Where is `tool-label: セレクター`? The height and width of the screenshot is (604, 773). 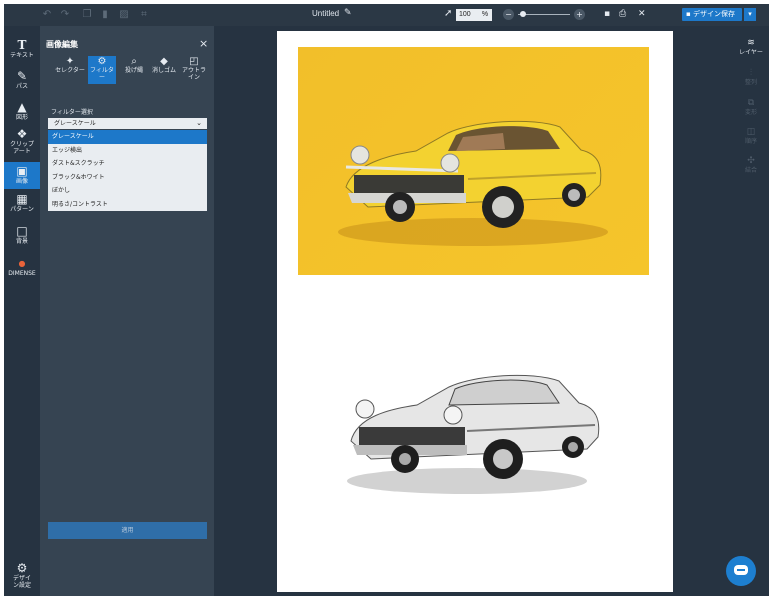
tool-label: セレクター is located at coordinates (70, 70).